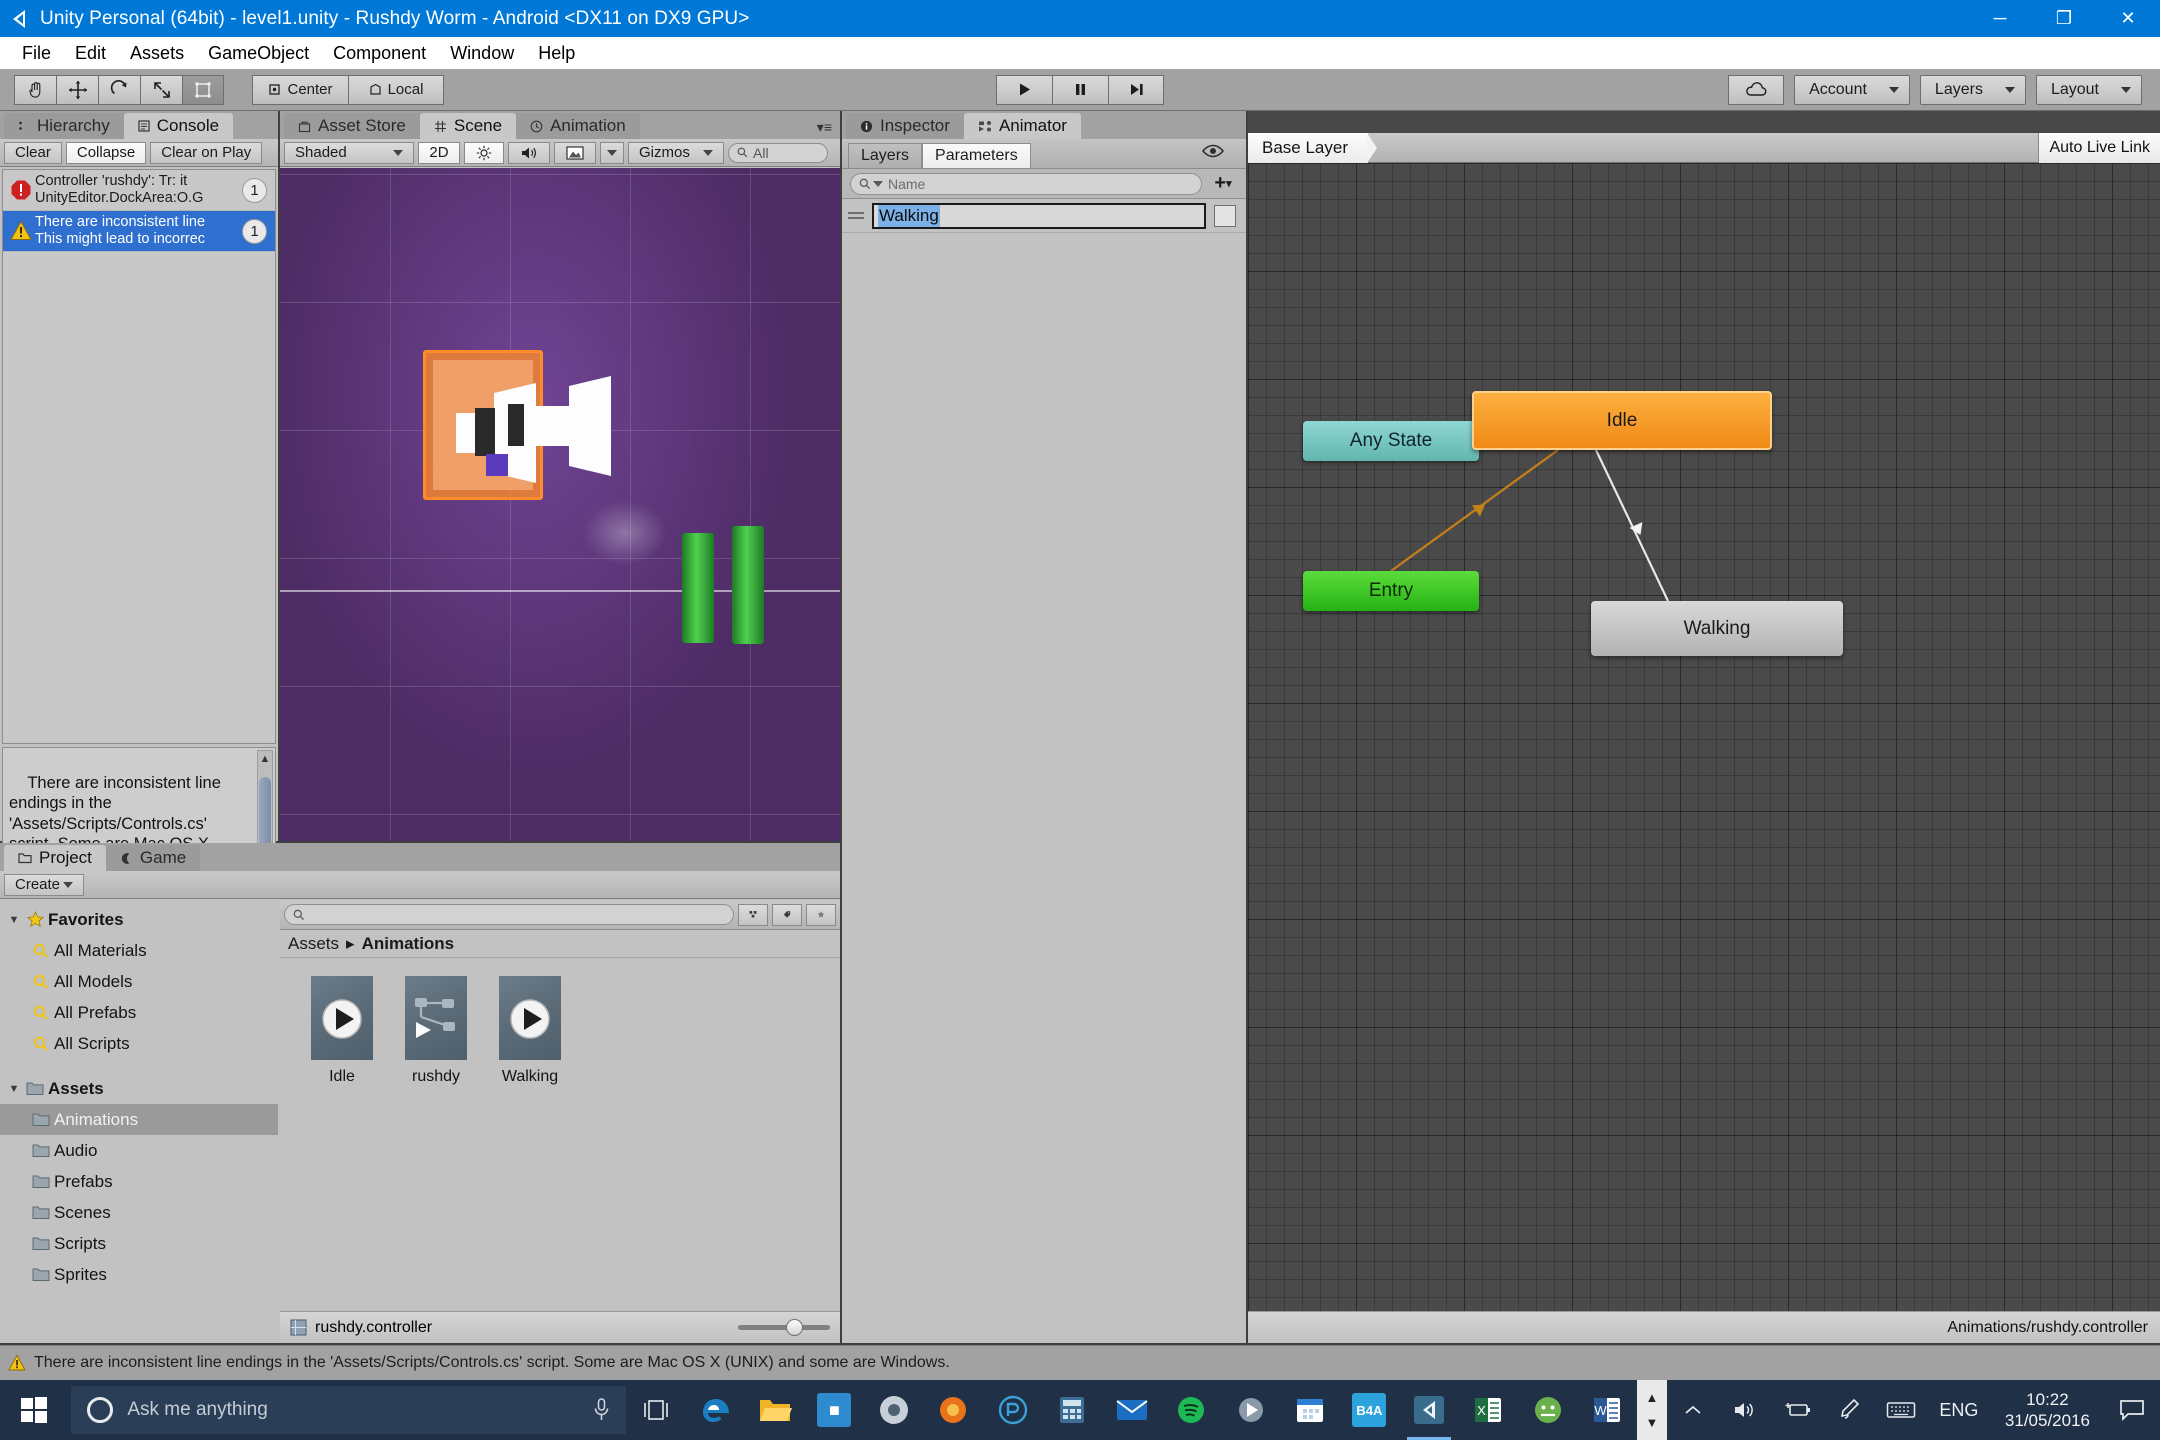  What do you see at coordinates (178, 126) in the screenshot?
I see `tab-console: Console` at bounding box center [178, 126].